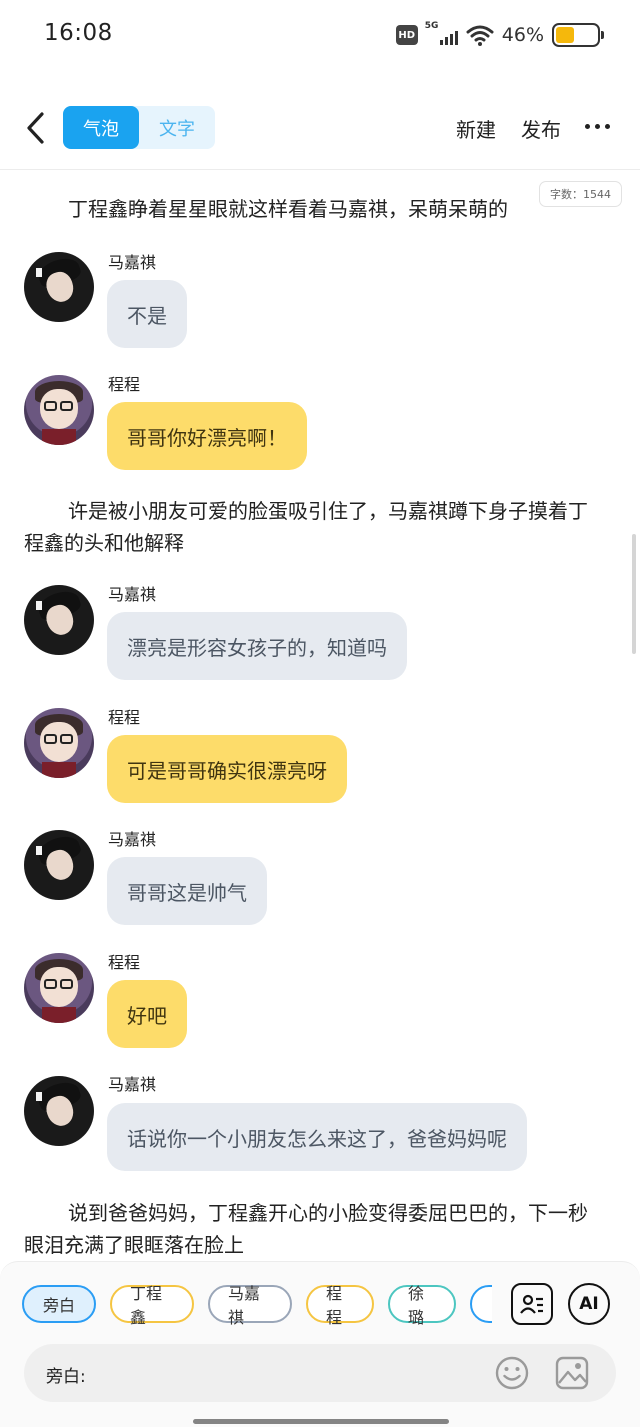  What do you see at coordinates (320, 1373) in the screenshot?
I see `message-input: 旁白:` at bounding box center [320, 1373].